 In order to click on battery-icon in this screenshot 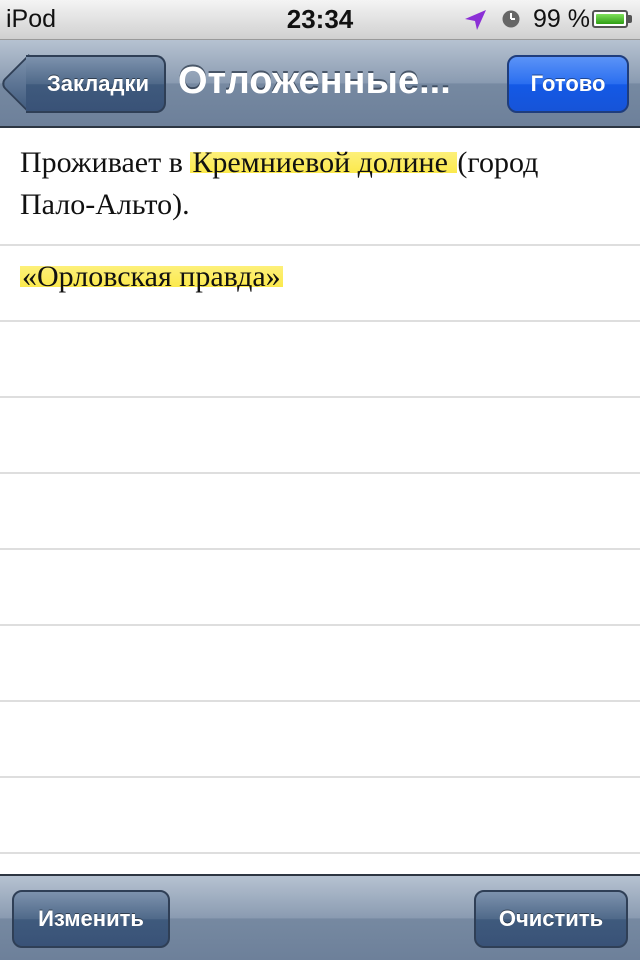, I will do `click(610, 19)`.